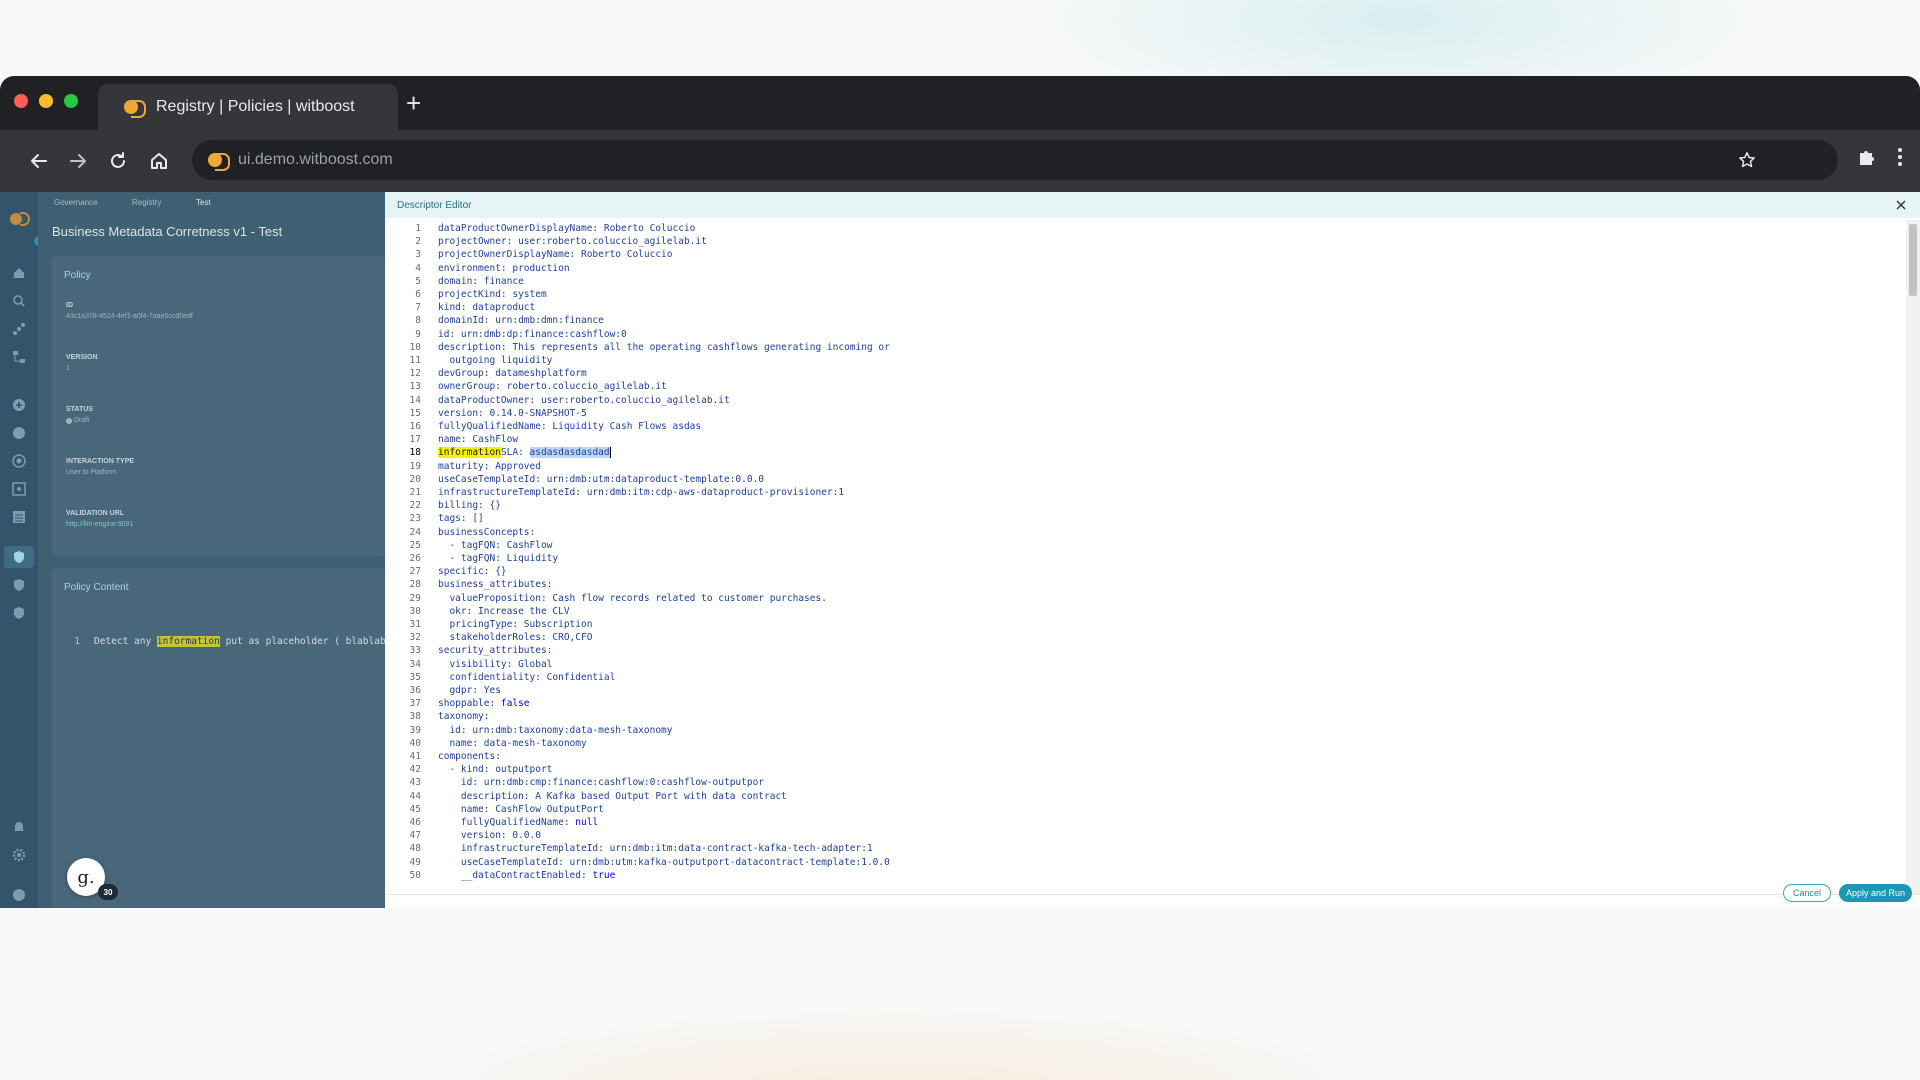  What do you see at coordinates (415, 730) in the screenshot?
I see `line-number: 39` at bounding box center [415, 730].